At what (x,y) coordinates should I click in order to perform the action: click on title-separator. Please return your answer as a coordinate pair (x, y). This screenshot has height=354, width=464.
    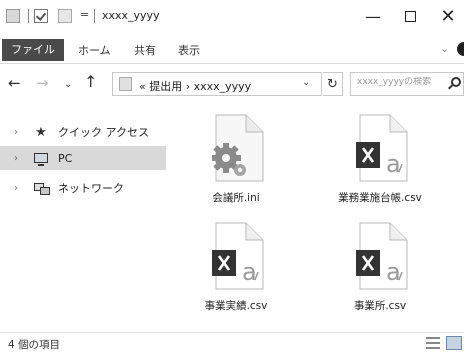
    Looking at the image, I should click on (94, 16).